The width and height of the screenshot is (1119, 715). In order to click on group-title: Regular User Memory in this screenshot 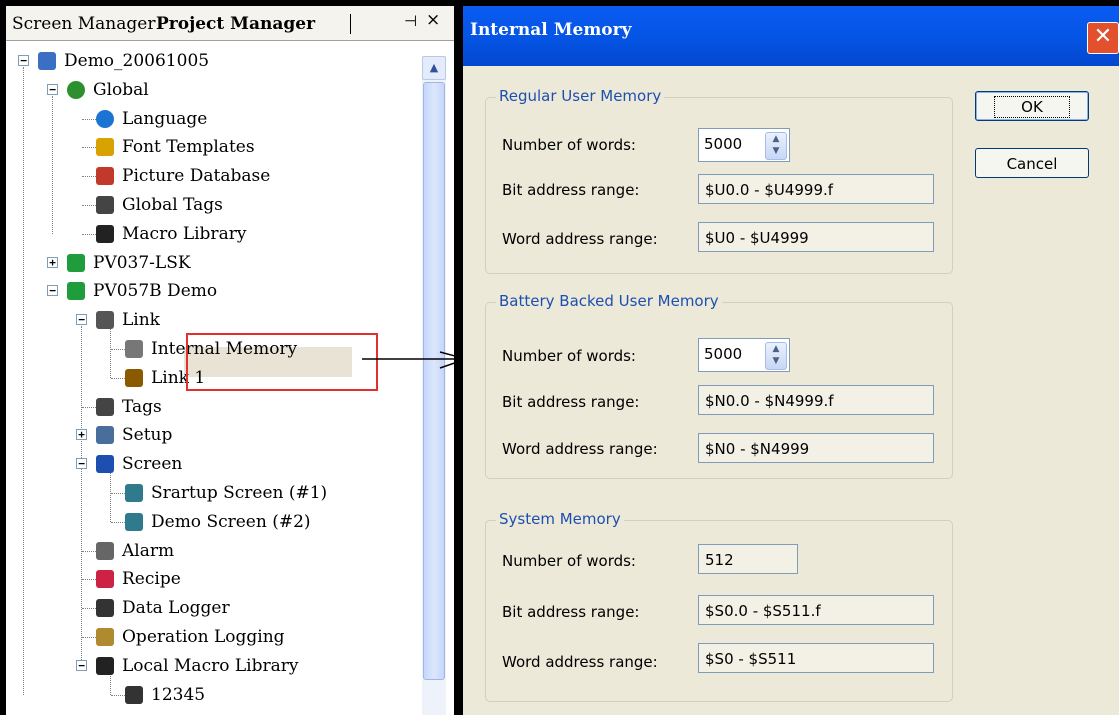, I will do `click(580, 96)`.